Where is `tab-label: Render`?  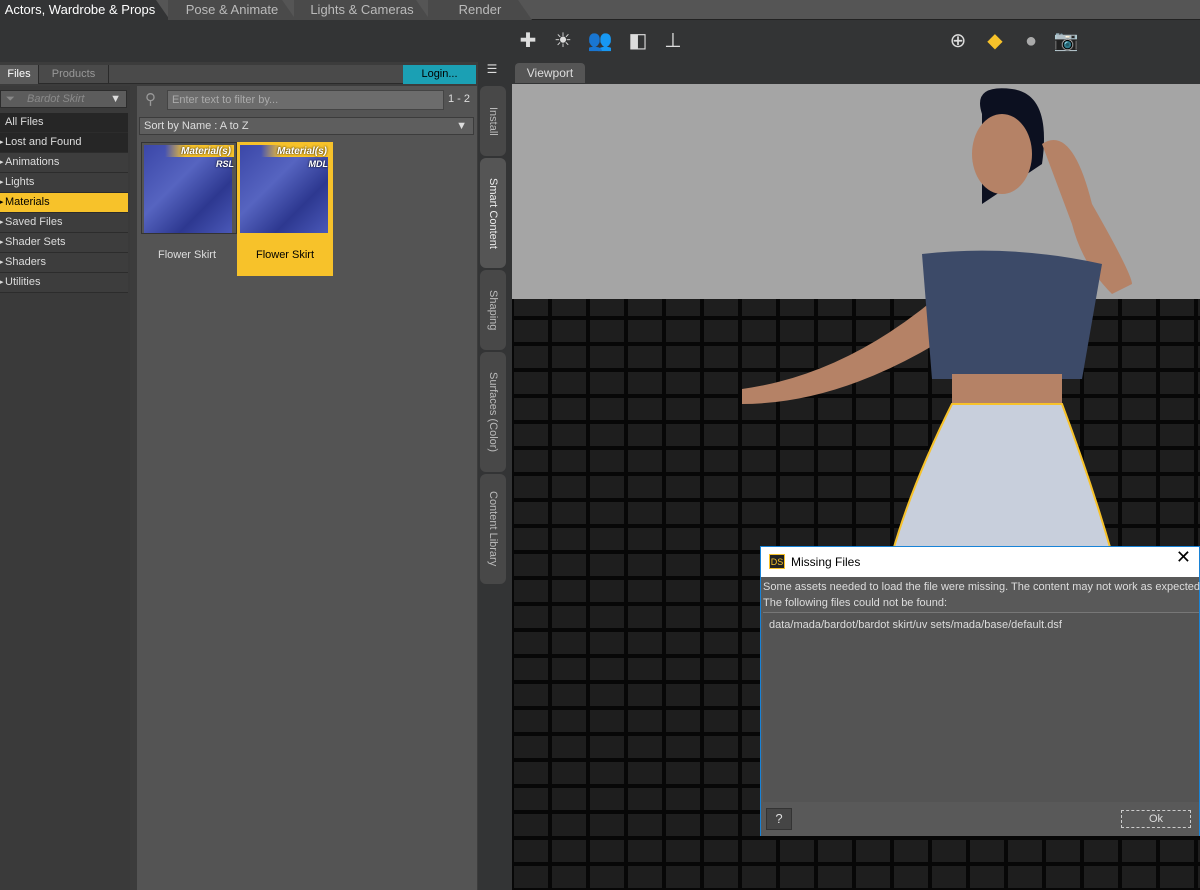 tab-label: Render is located at coordinates (480, 9).